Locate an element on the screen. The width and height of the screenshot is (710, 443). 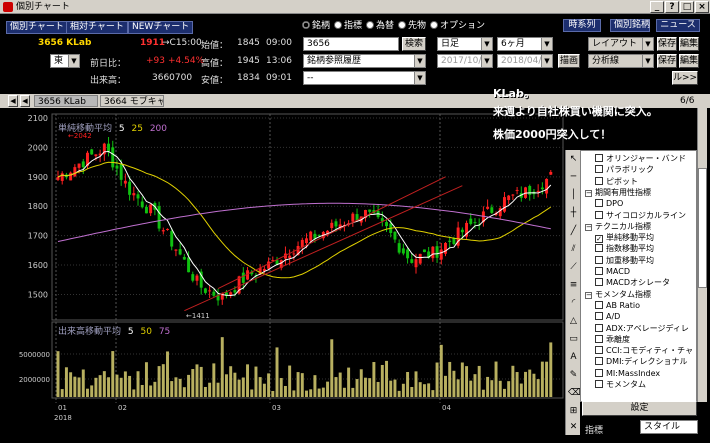
indicator-item: 加重移動平均 is located at coordinates (624, 260).